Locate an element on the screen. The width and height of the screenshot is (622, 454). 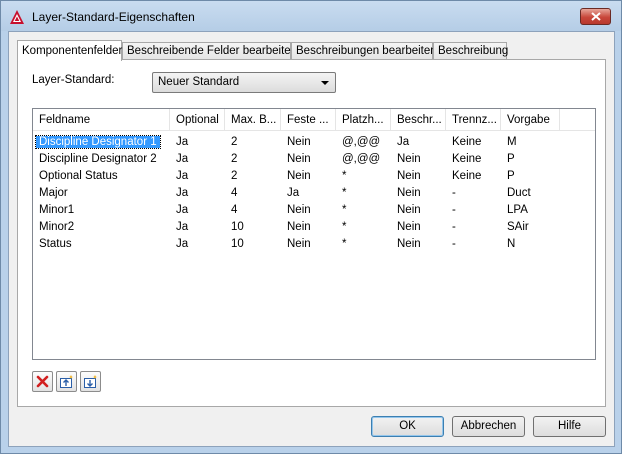
ok-button: OK is located at coordinates (407, 426).